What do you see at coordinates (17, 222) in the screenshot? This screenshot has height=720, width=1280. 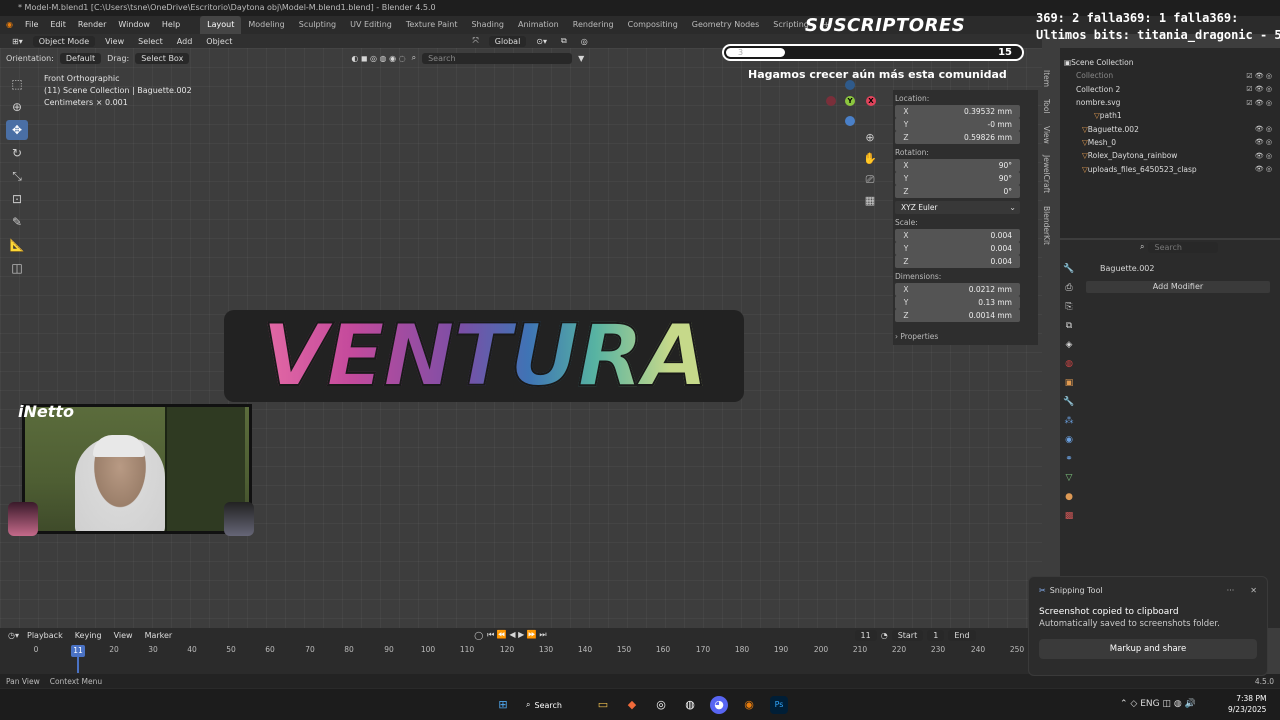 I see `annotate-icon: ✎` at bounding box center [17, 222].